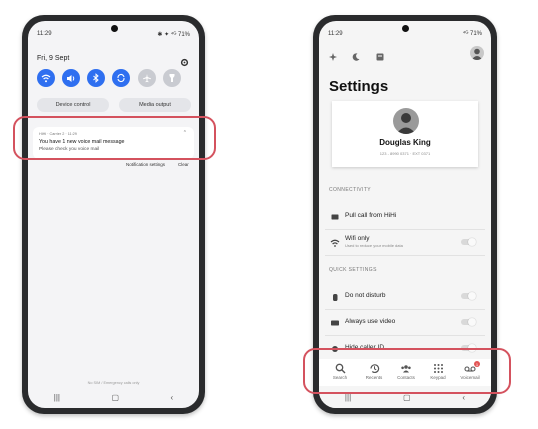  Describe the element at coordinates (184, 63) in the screenshot. I see `gear-icon` at that location.